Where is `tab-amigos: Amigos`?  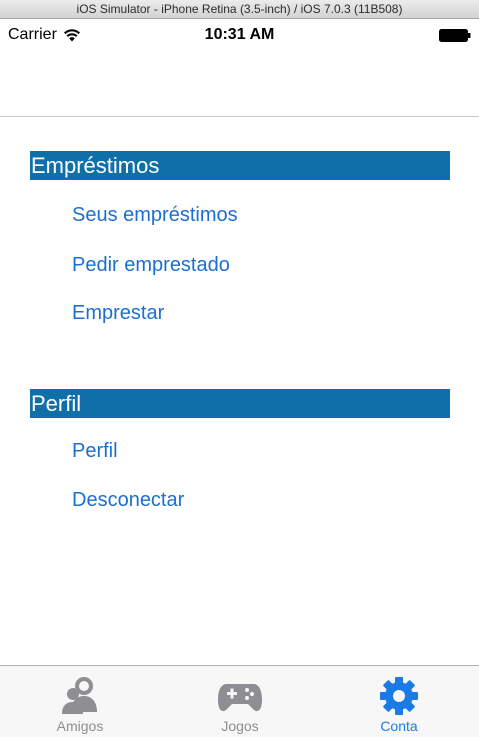
tab-amigos: Amigos is located at coordinates (80, 702).